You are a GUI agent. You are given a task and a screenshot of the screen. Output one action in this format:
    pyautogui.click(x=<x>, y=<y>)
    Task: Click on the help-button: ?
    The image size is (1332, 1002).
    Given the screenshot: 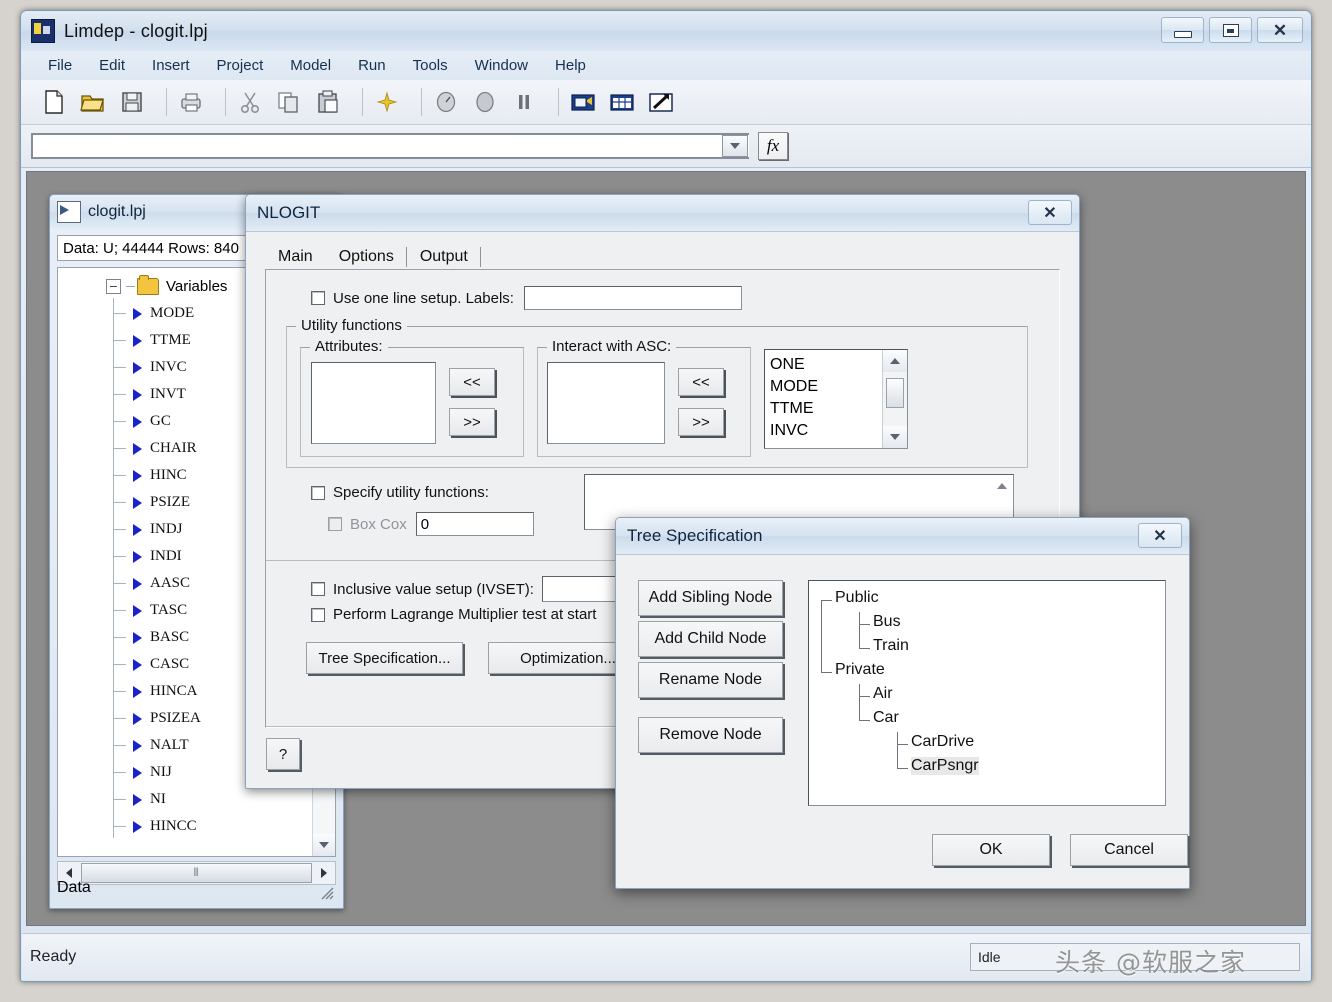 What is the action you would take?
    pyautogui.click(x=283, y=754)
    